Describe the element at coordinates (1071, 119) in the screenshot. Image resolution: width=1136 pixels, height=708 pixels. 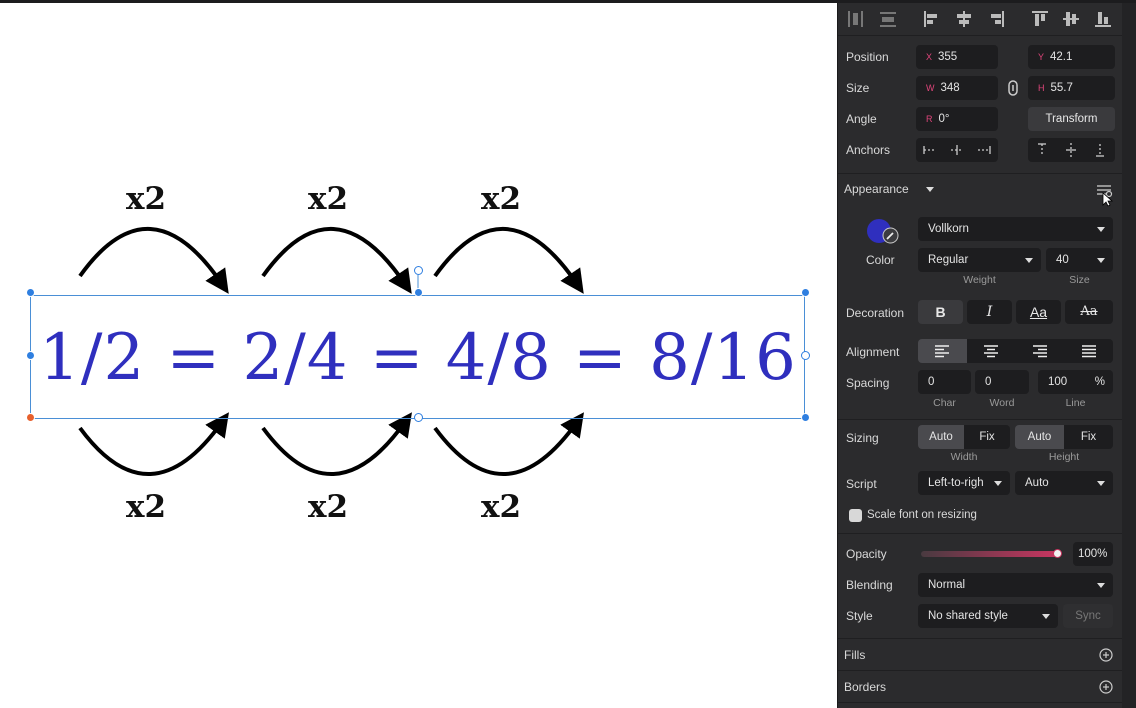
I see `transform-button: Transform` at that location.